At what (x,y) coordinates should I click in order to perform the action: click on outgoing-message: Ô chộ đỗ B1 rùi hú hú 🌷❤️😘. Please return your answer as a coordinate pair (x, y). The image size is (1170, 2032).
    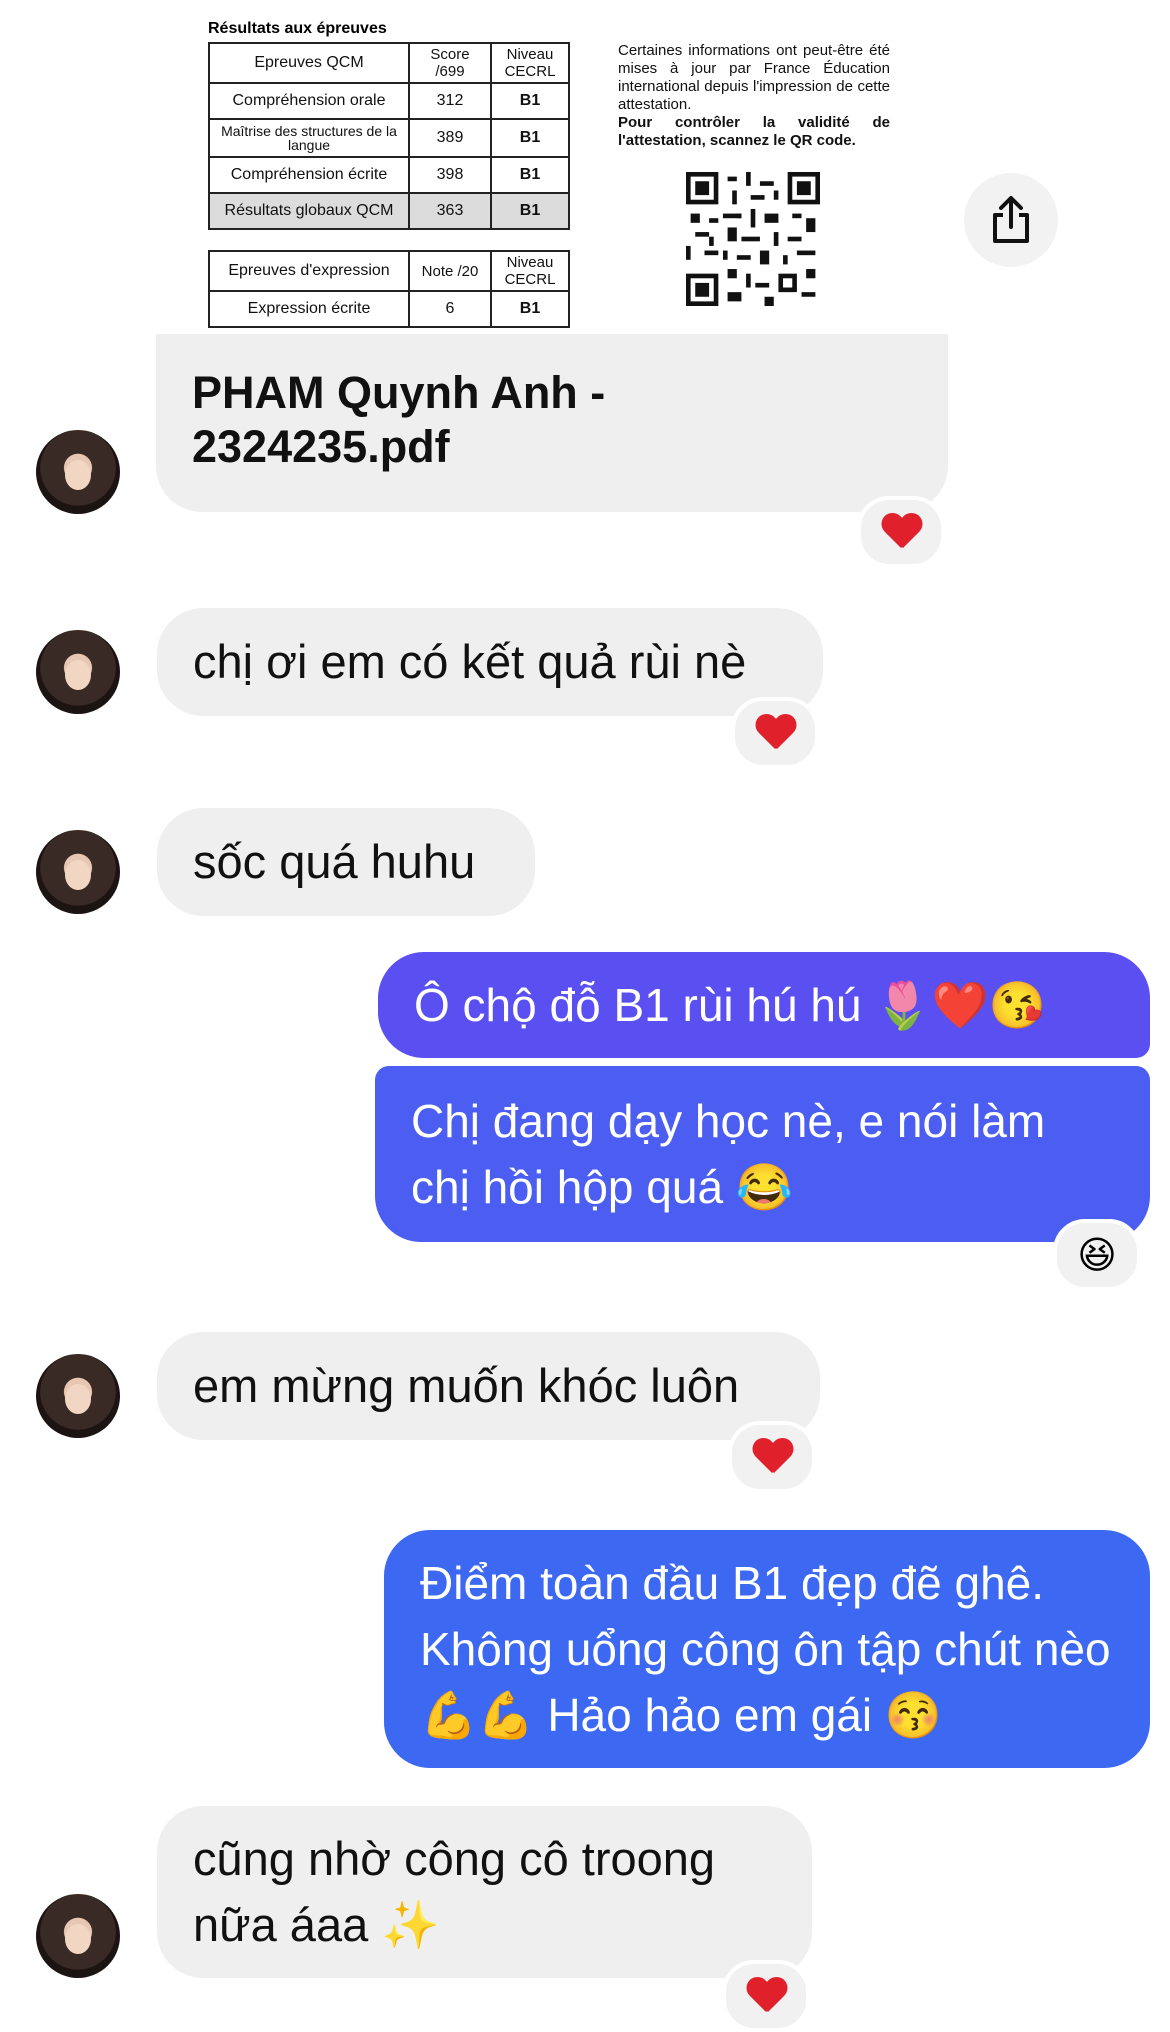
    Looking at the image, I should click on (764, 1005).